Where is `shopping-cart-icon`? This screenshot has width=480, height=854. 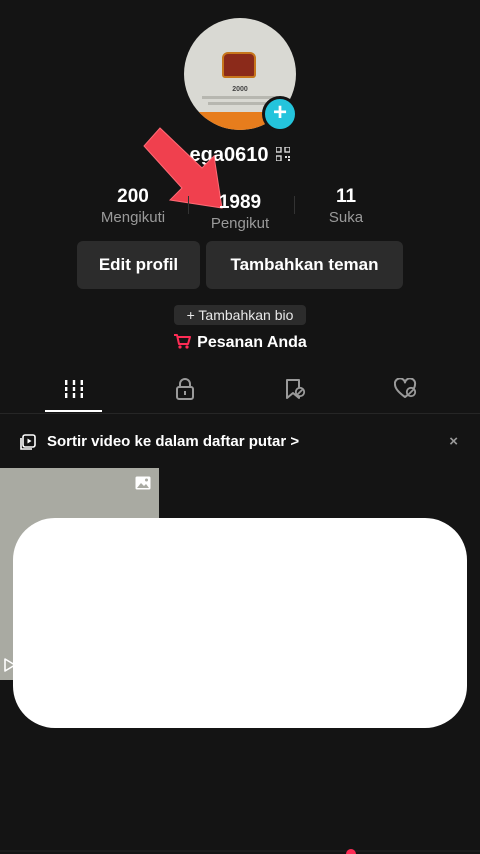 shopping-cart-icon is located at coordinates (183, 341).